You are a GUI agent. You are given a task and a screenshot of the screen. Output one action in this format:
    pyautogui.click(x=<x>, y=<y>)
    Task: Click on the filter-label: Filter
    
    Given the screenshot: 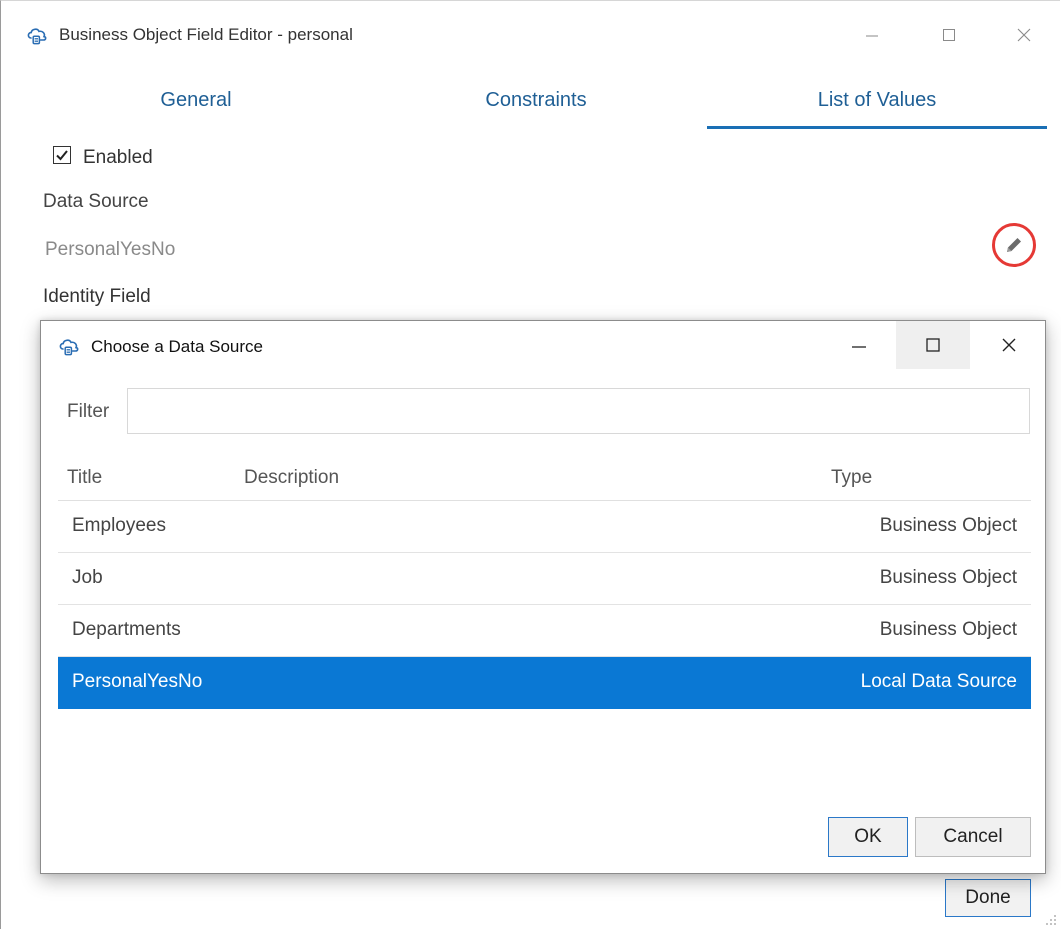 What is the action you would take?
    pyautogui.click(x=88, y=411)
    